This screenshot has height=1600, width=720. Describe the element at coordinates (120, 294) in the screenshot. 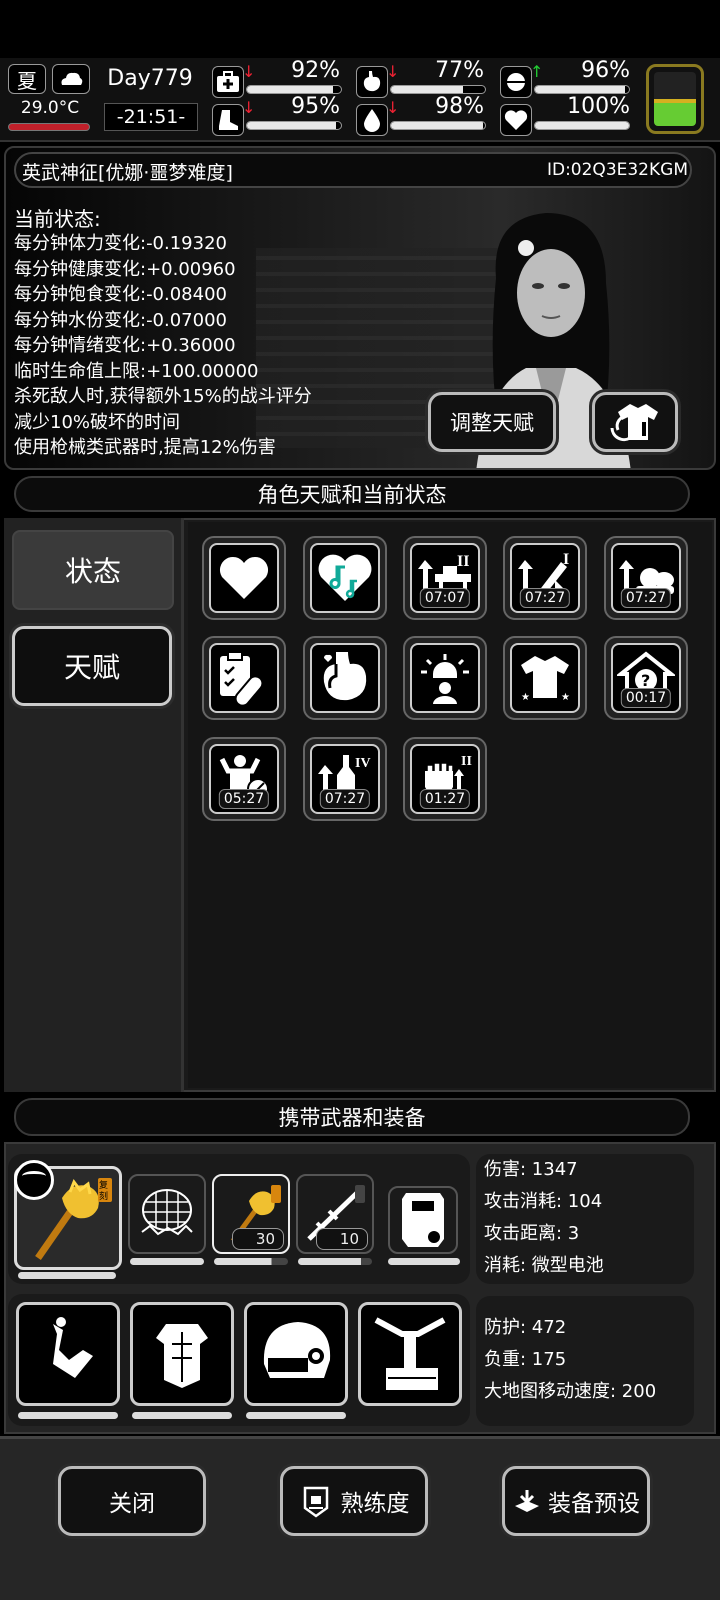

I see `status-line: 每分钟饱食变化:-0.08400` at that location.